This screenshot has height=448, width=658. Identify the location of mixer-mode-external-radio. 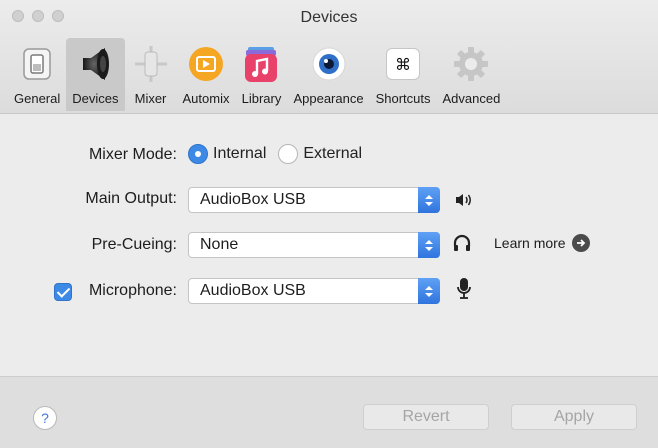
(288, 154).